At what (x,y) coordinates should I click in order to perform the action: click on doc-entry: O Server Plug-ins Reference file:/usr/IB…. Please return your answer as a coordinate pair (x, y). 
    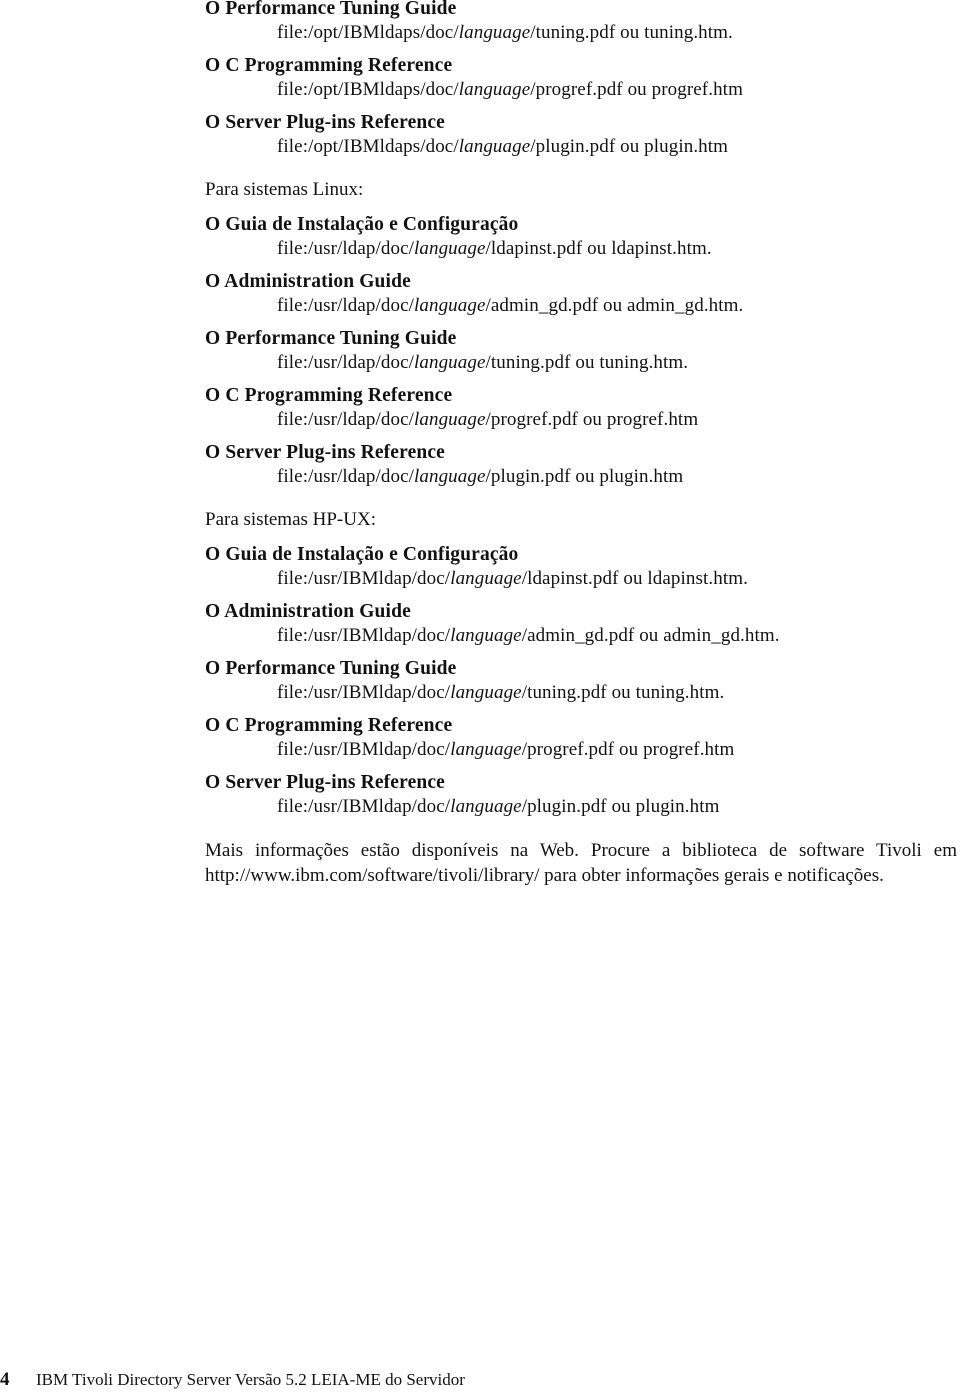
    Looking at the image, I should click on (582, 795).